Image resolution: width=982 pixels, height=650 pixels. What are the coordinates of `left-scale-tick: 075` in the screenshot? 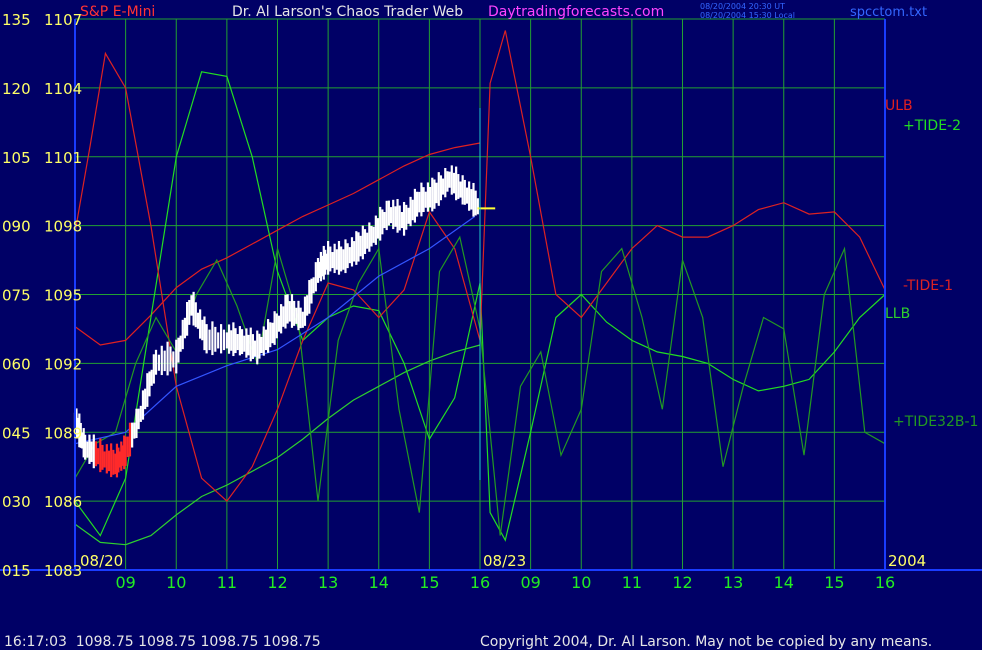 It's located at (16, 296).